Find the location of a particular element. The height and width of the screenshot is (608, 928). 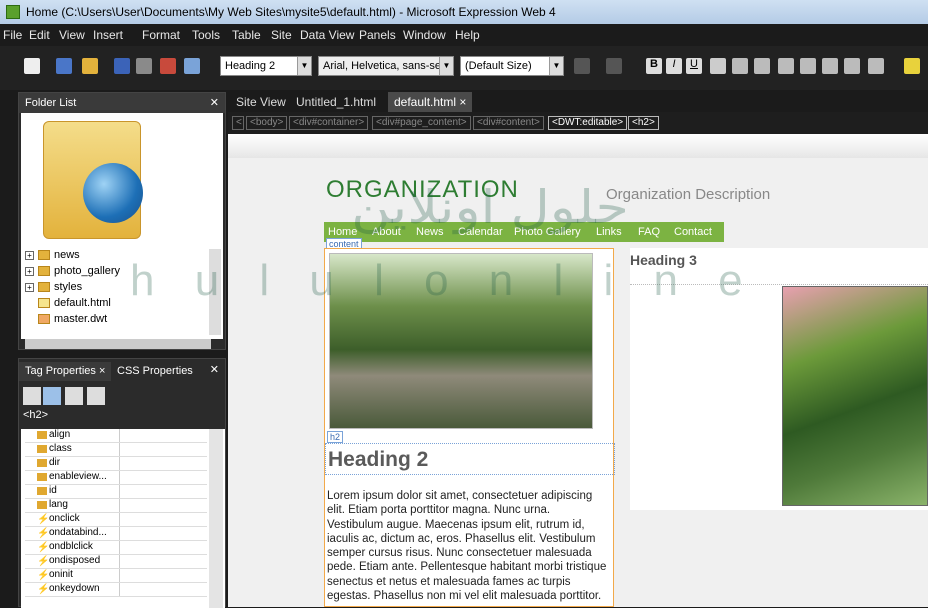

open-icon is located at coordinates (64, 66).